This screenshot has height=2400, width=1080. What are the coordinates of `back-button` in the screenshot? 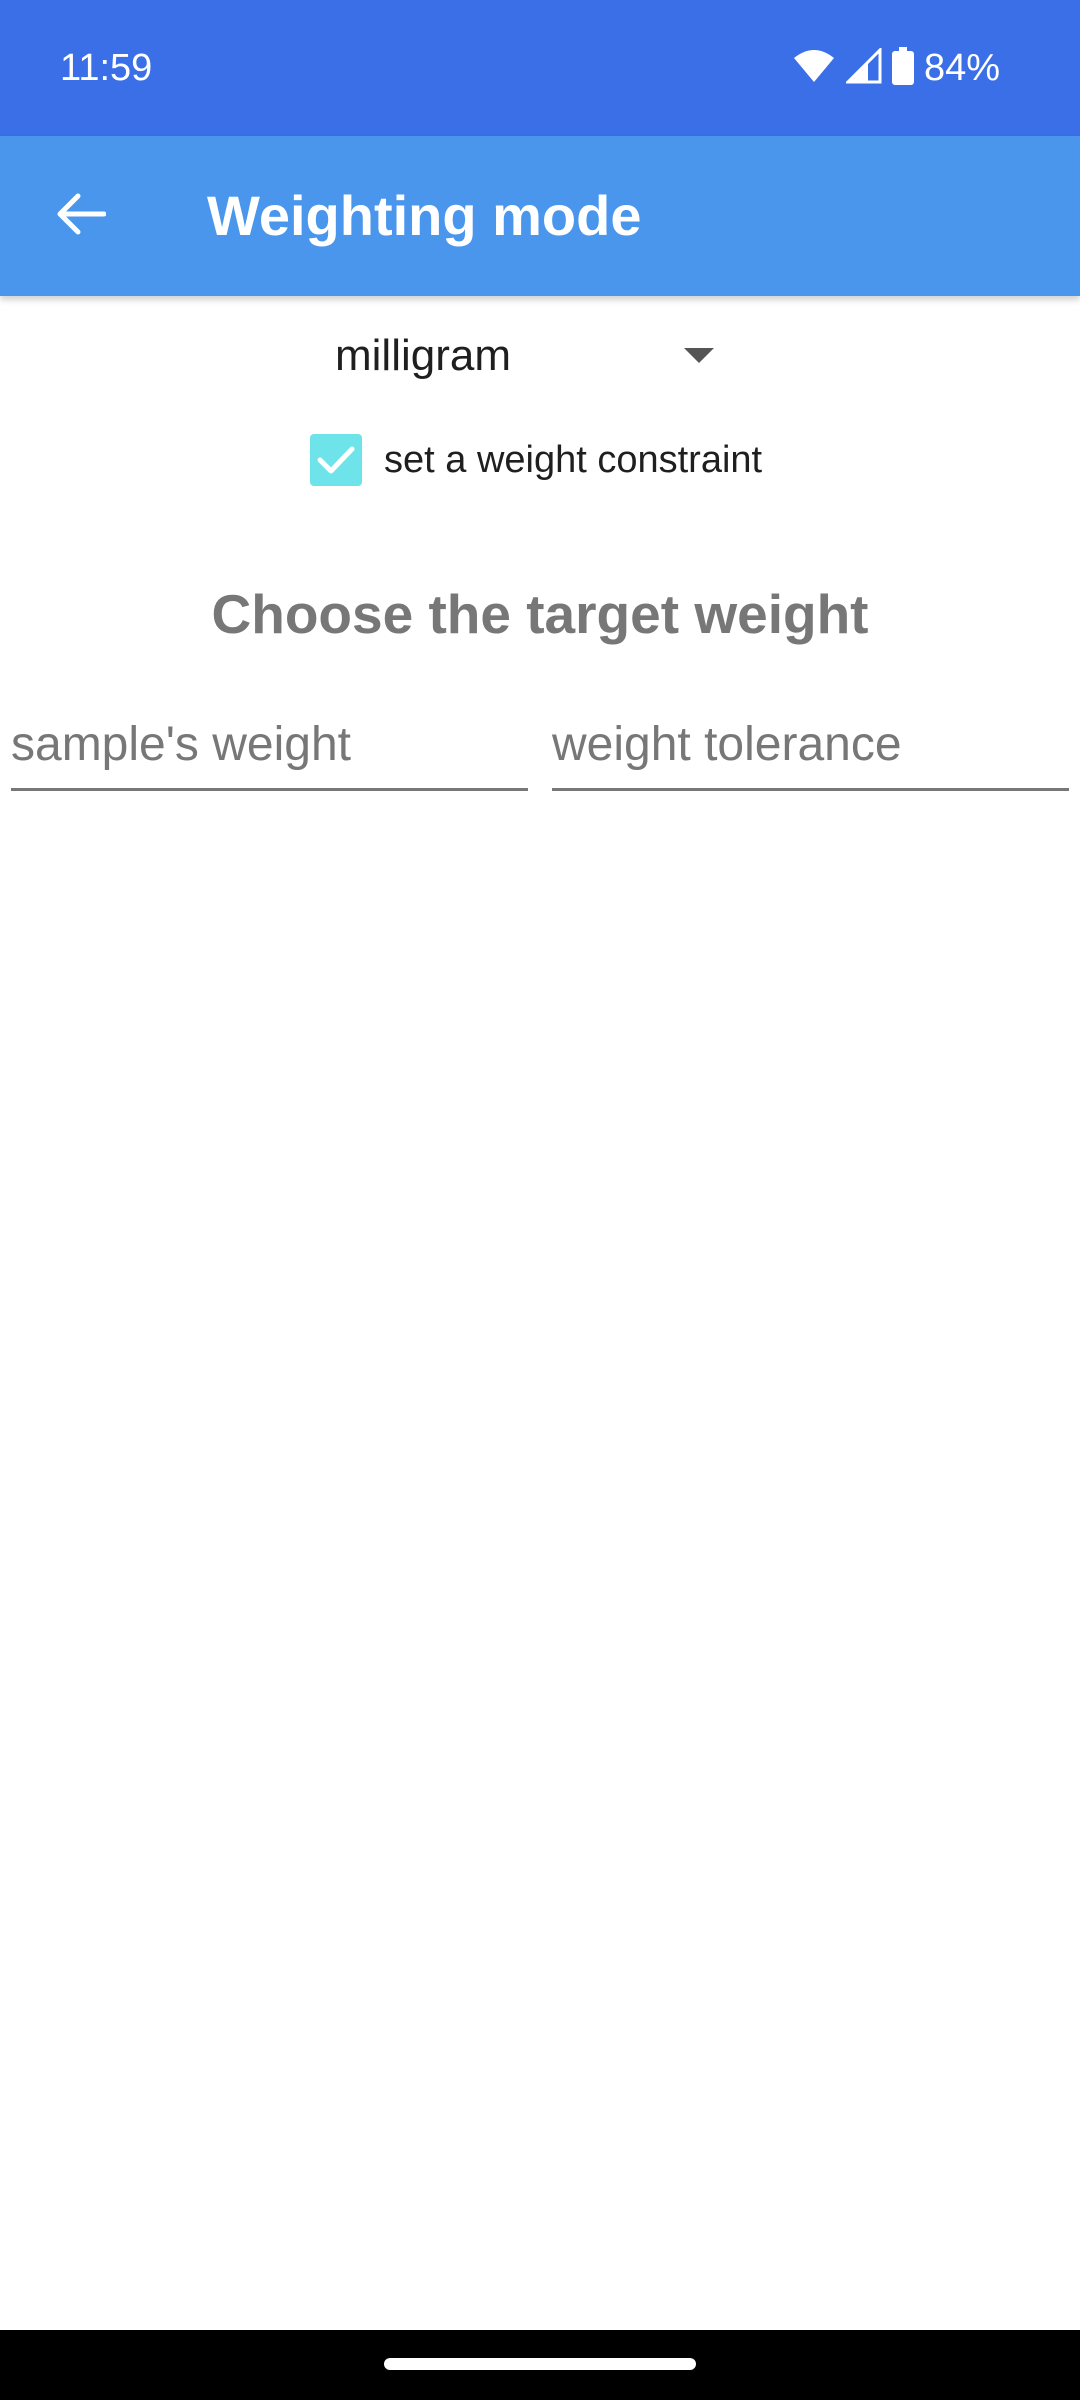 It's located at (80, 216).